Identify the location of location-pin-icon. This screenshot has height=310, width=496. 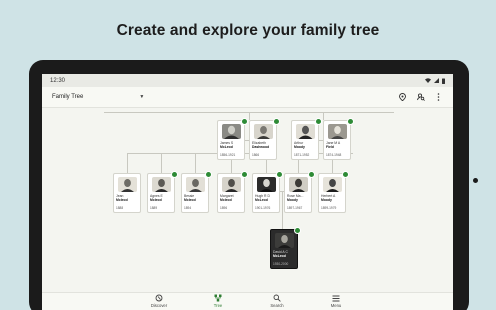
(402, 97).